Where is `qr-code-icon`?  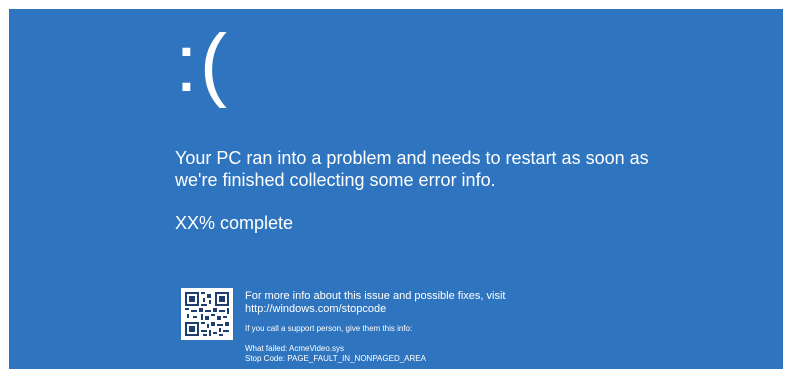 qr-code-icon is located at coordinates (207, 314).